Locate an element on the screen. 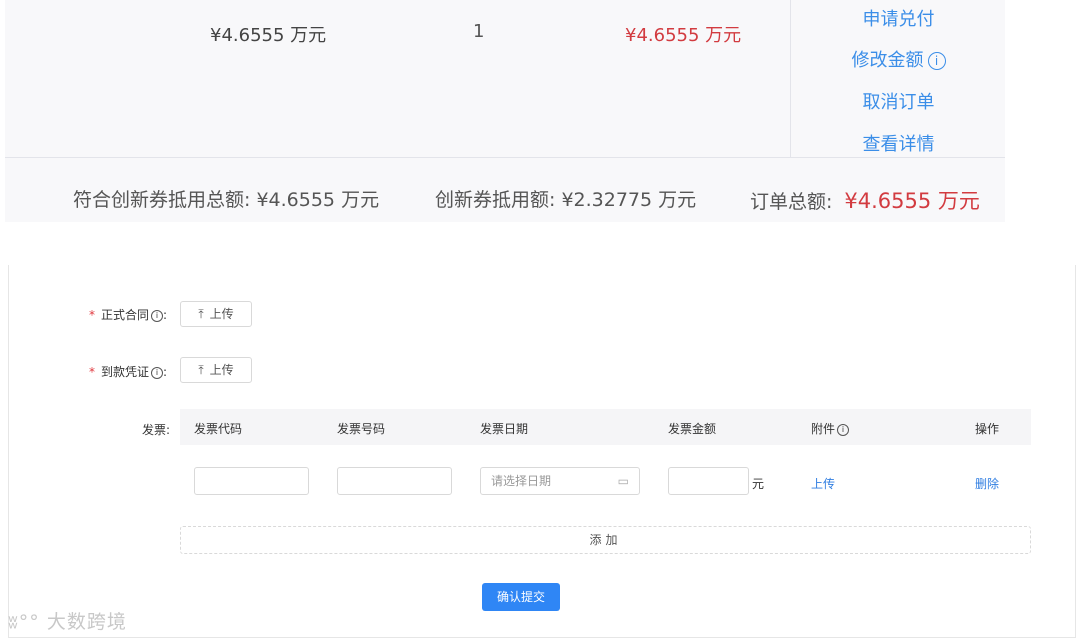 This screenshot has height=641, width=1080. eligible-total: 符合创新券抵用总额: ¥4.6555 万元 is located at coordinates (226, 198).